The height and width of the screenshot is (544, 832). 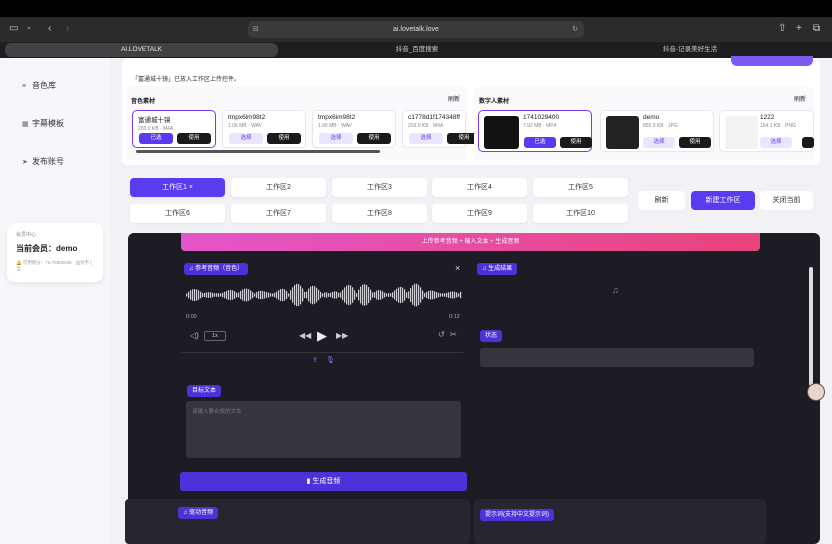 What do you see at coordinates (39, 85) in the screenshot?
I see `sidebar-item-voices: ≡ 音色库` at bounding box center [39, 85].